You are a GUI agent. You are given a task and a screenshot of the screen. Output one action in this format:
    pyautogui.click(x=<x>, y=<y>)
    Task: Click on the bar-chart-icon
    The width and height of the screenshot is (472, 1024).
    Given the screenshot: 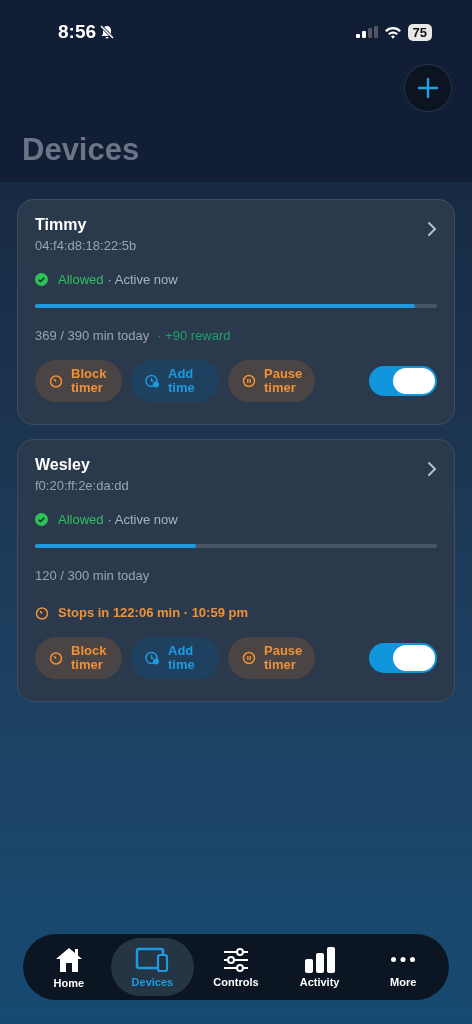 What is the action you would take?
    pyautogui.click(x=319, y=959)
    